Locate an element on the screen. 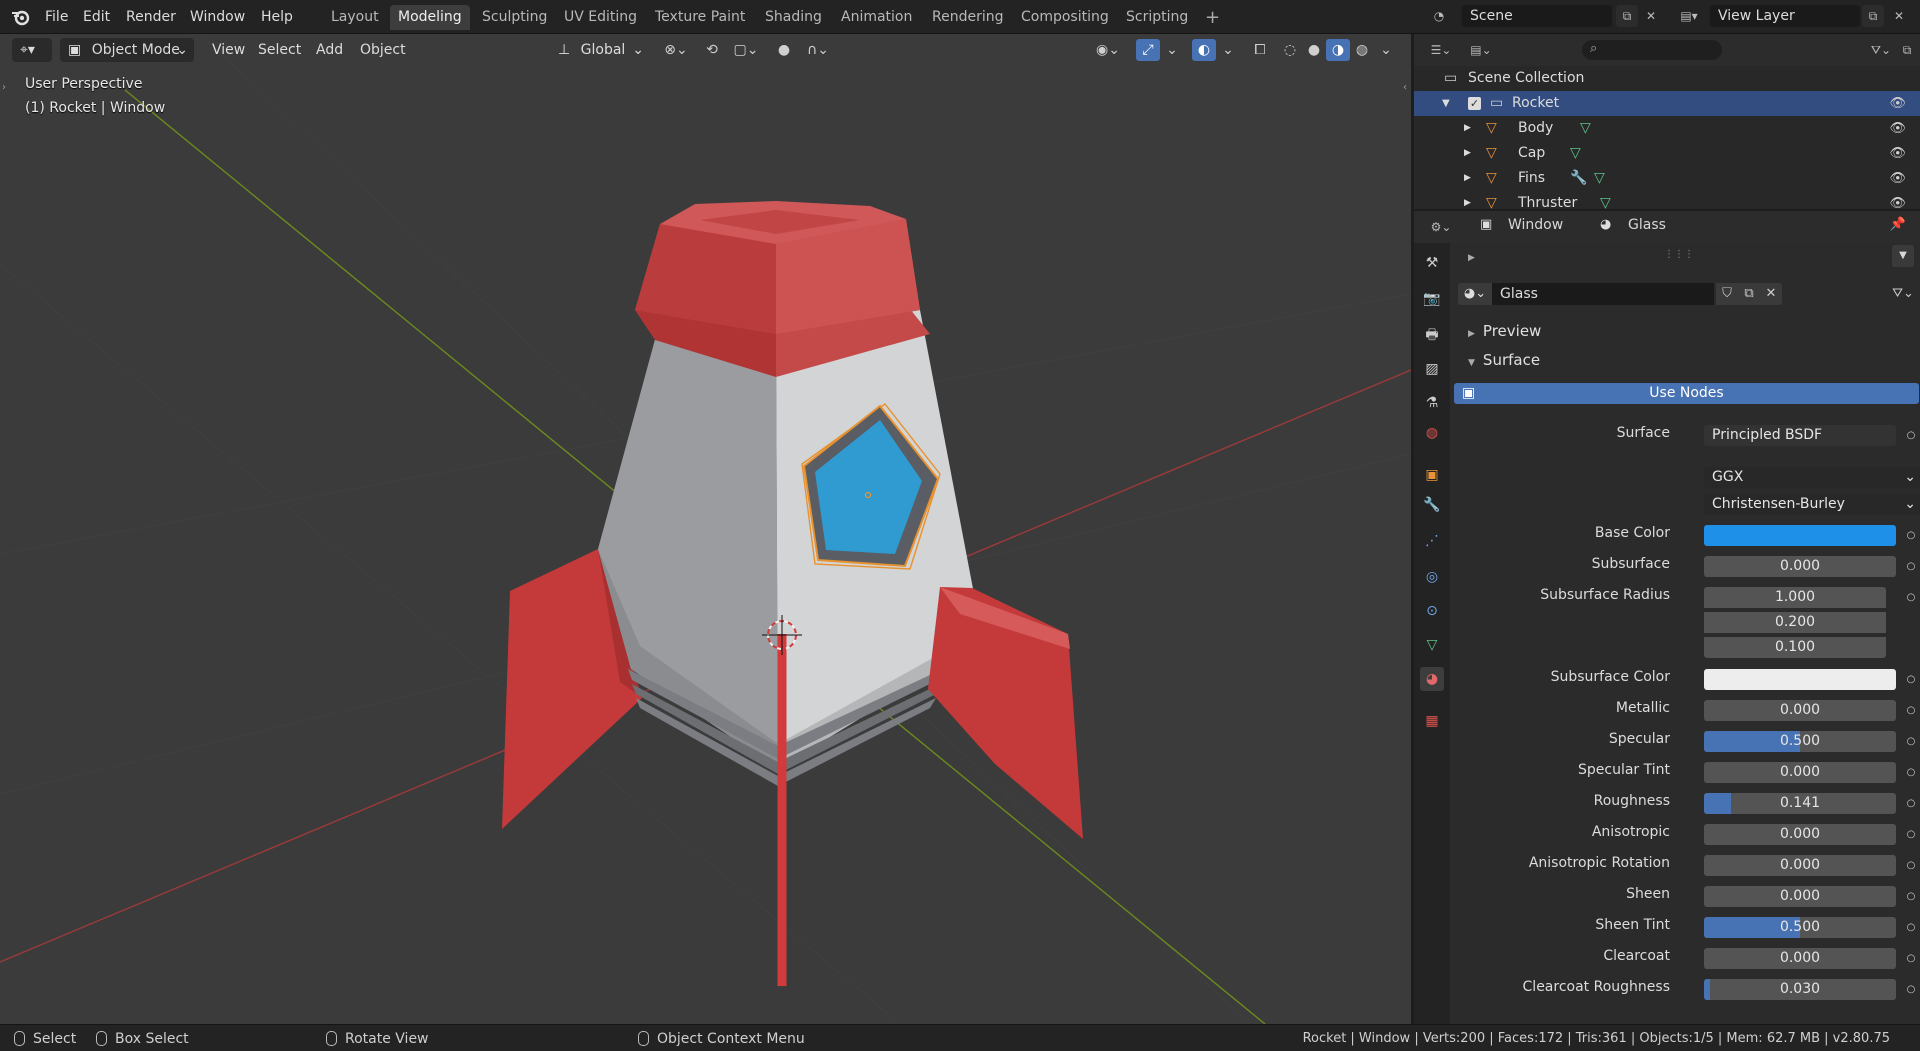 The image size is (1920, 1051). unlink-material-icon: ✕ is located at coordinates (1771, 294).